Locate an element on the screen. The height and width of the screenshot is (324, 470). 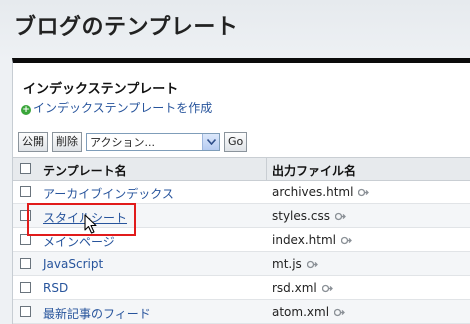
output-file-name: archives.html is located at coordinates (313, 192).